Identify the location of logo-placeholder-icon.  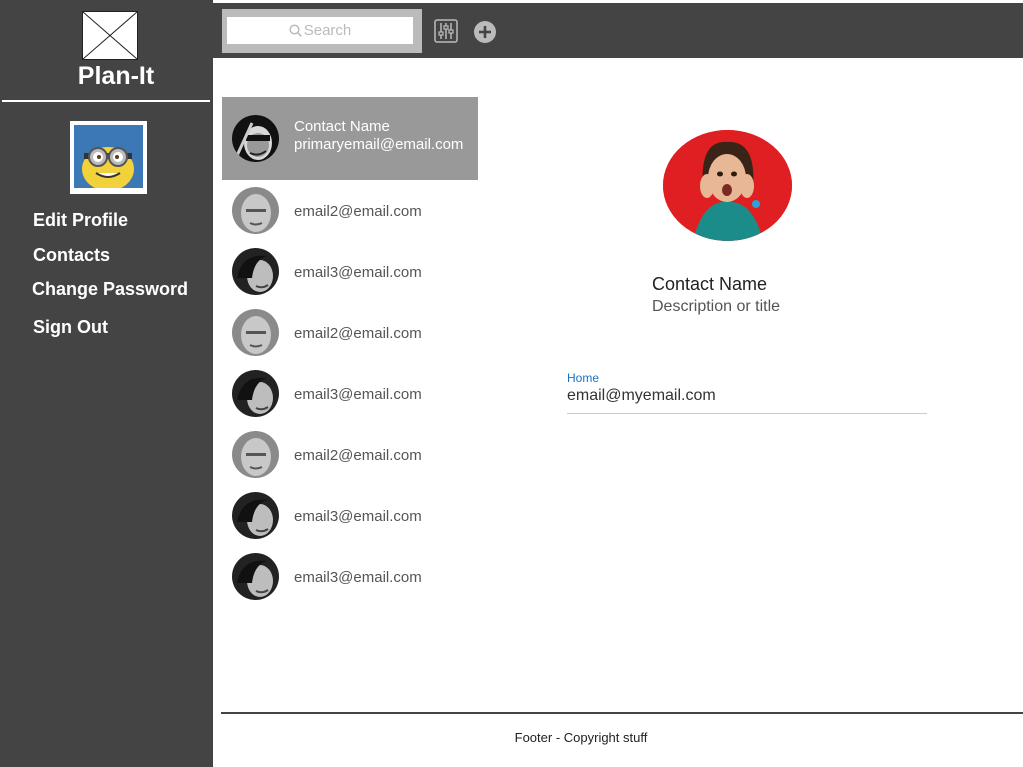
(110, 35).